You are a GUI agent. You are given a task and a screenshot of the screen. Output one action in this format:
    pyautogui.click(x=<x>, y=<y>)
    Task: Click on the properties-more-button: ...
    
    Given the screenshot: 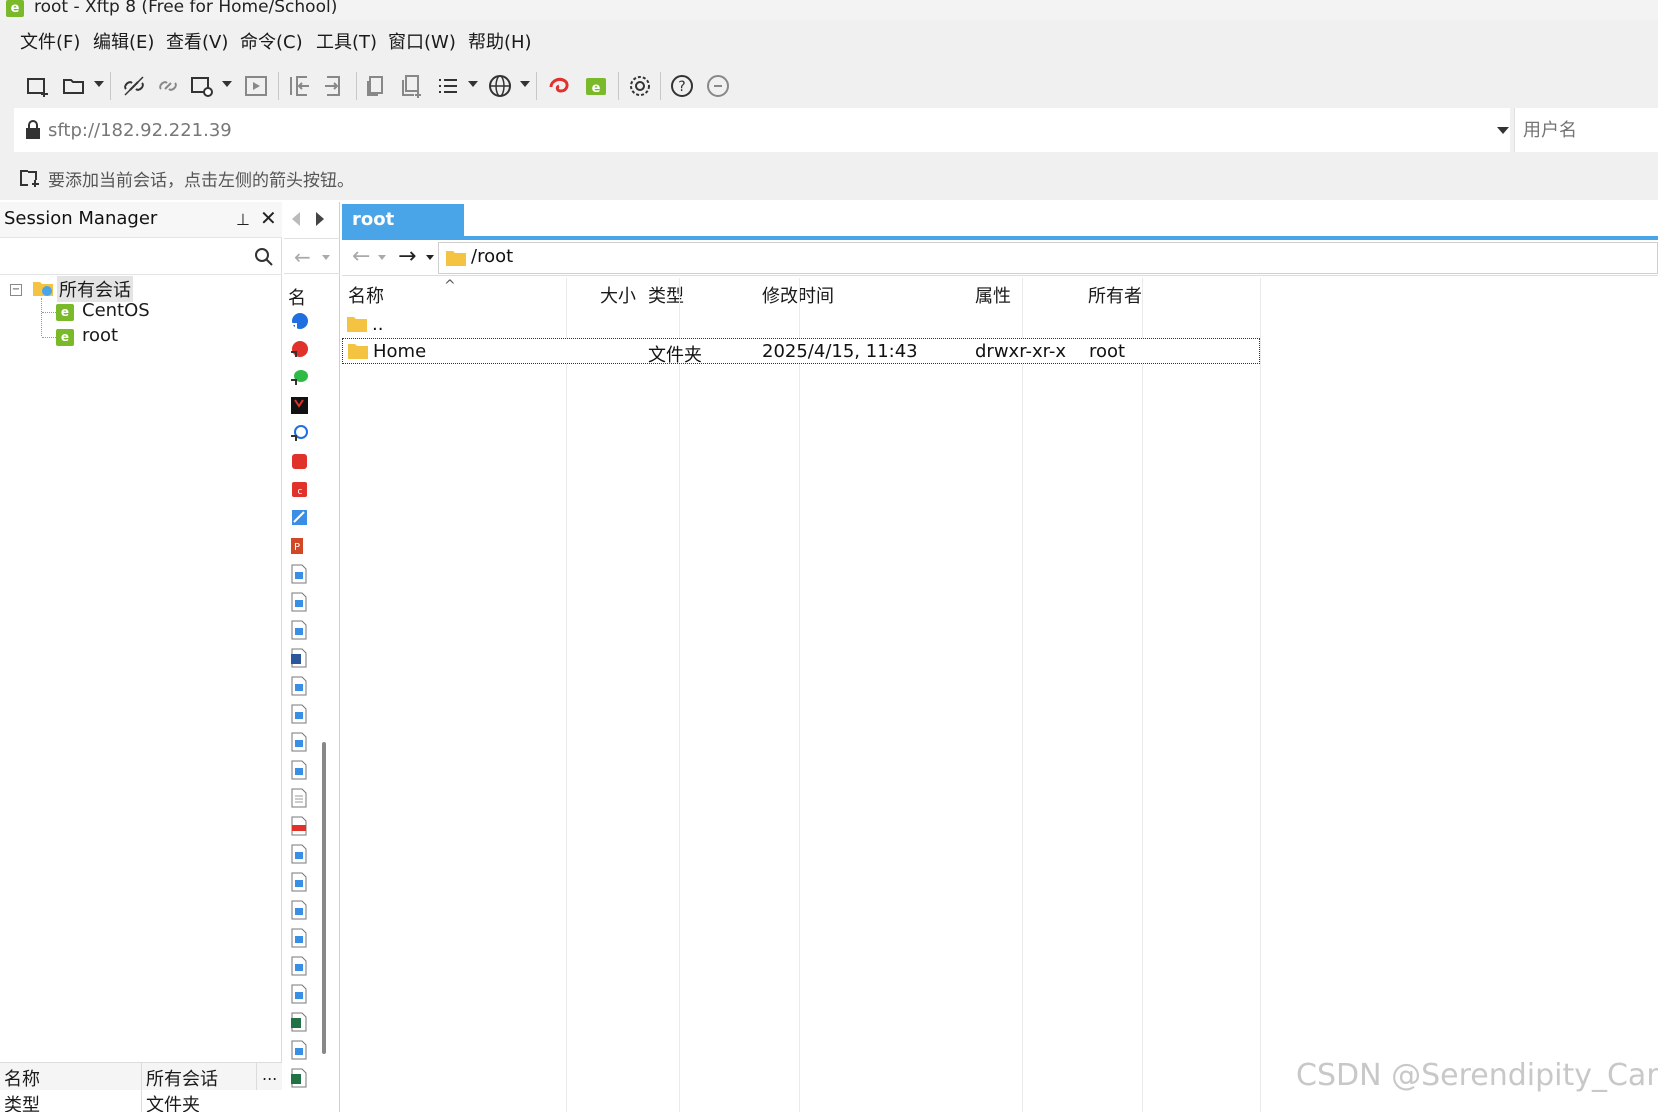 What is the action you would take?
    pyautogui.click(x=269, y=1074)
    